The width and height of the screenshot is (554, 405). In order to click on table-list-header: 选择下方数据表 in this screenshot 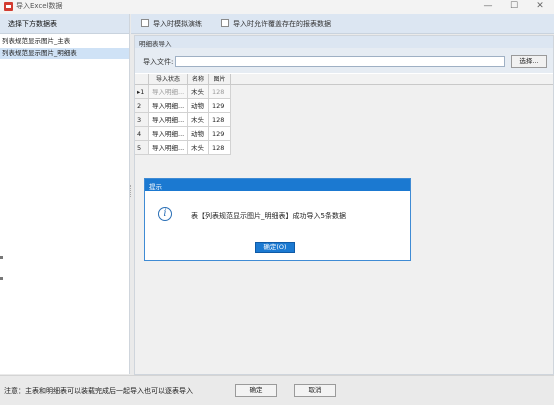, I will do `click(64, 24)`.